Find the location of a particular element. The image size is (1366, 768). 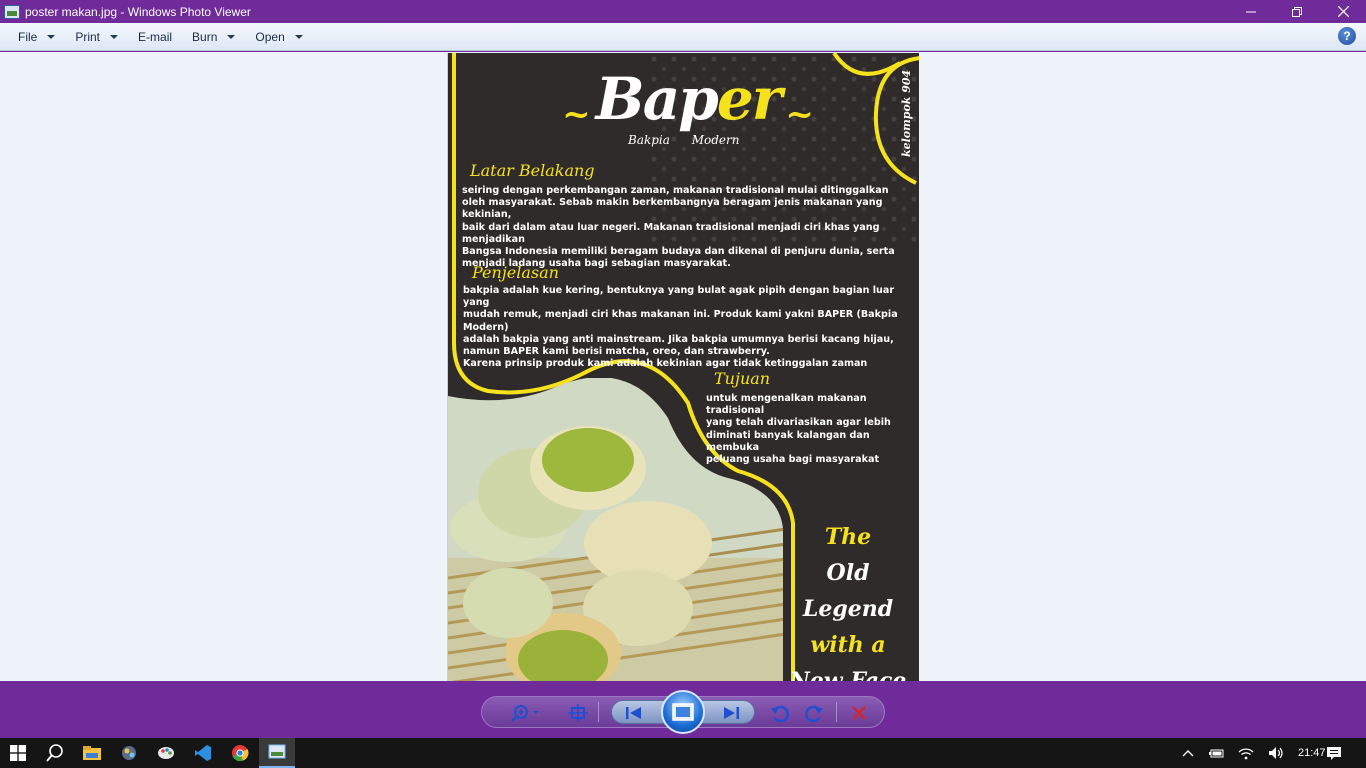

chevron-up-icon is located at coordinates (1188, 753).